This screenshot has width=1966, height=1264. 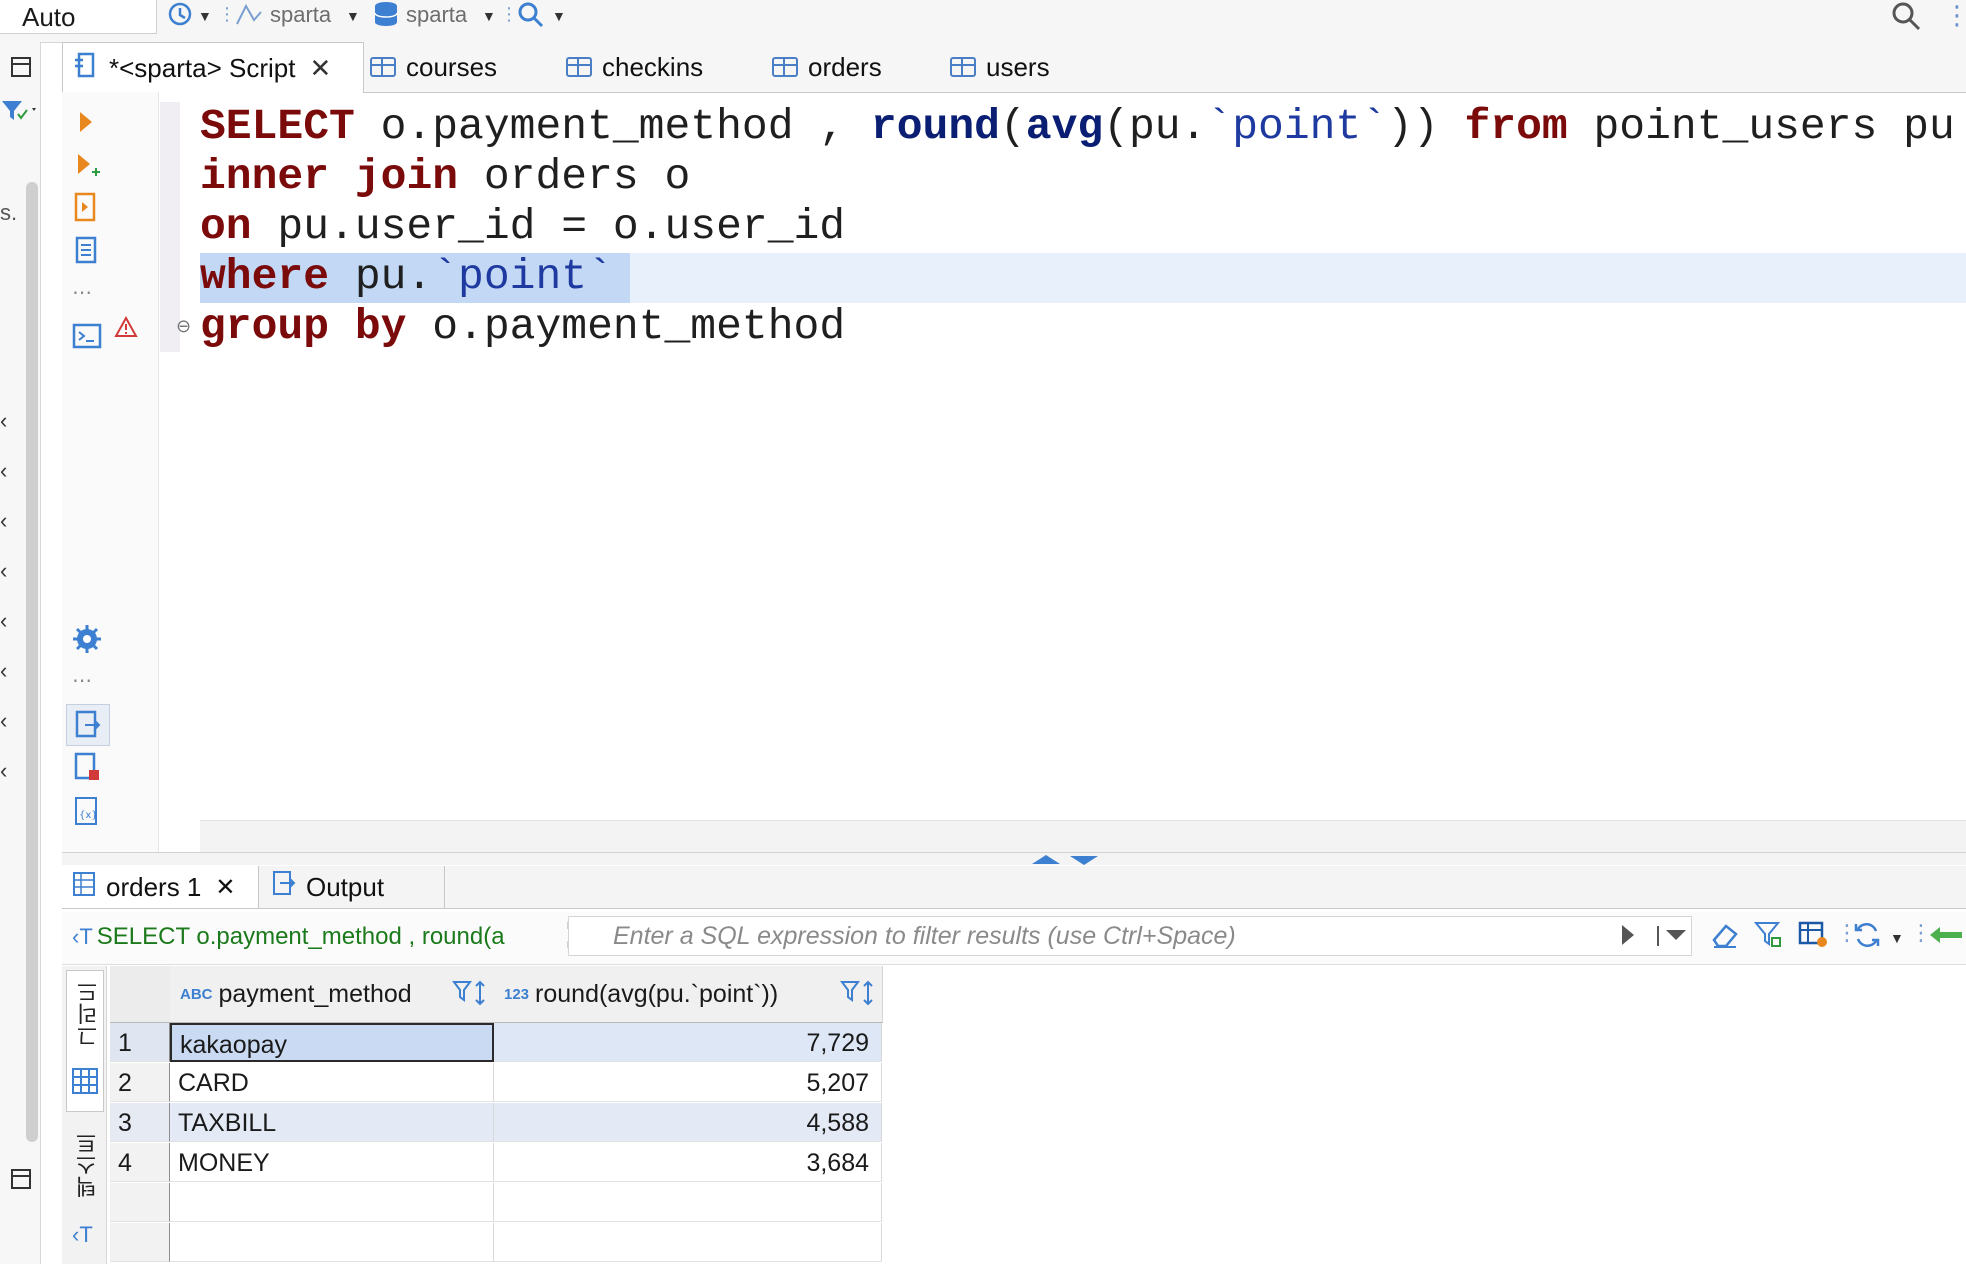 I want to click on tab-courses: courses, so click(x=433, y=67).